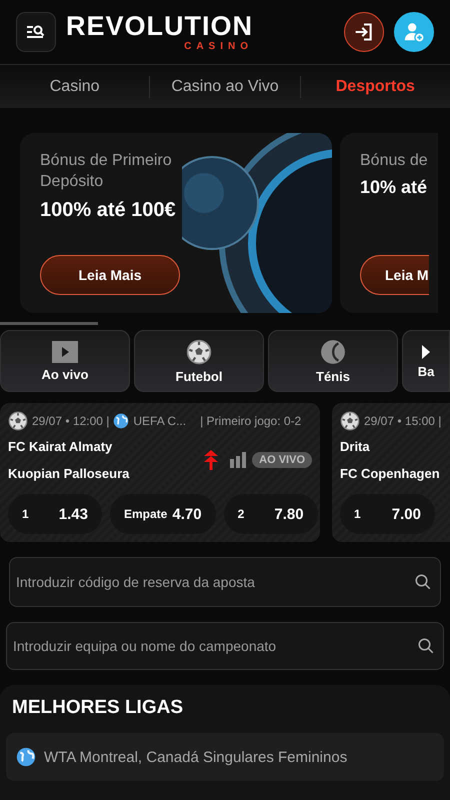 This screenshot has width=450, height=800. I want to click on odds-button: 1 7.00, so click(387, 514).